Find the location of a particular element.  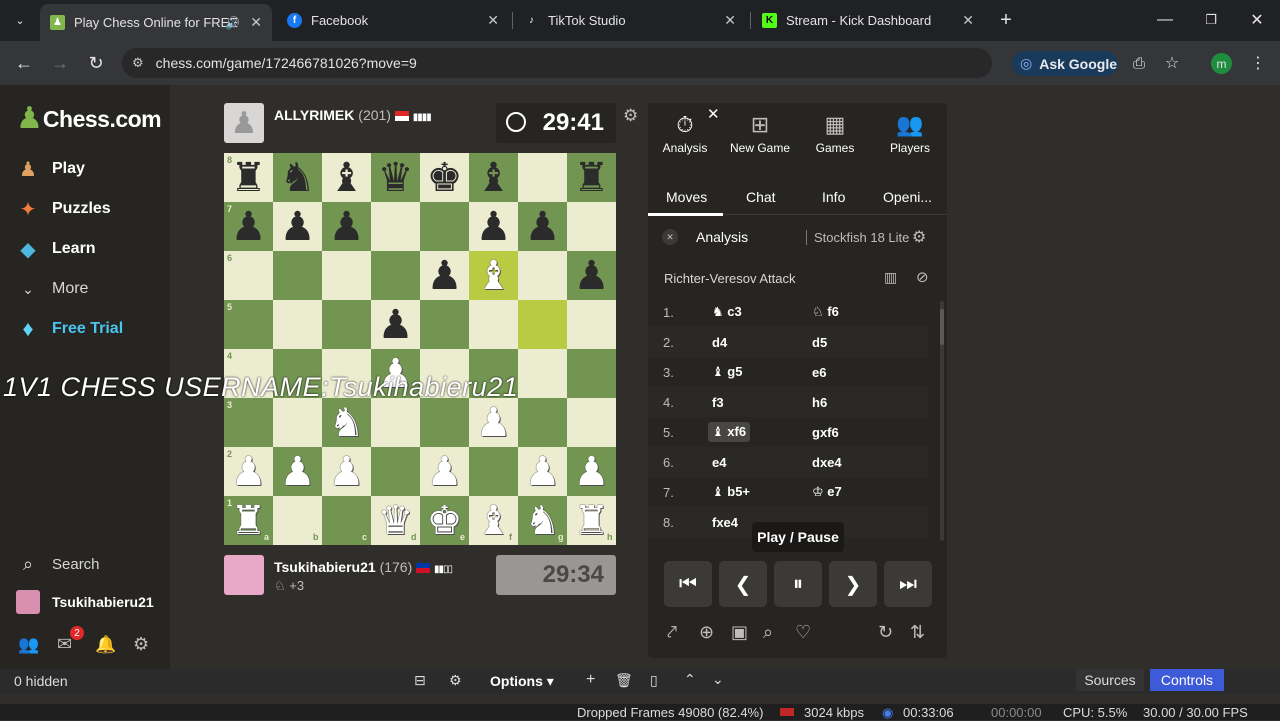

restore-button: ❐ is located at coordinates (1211, 20).